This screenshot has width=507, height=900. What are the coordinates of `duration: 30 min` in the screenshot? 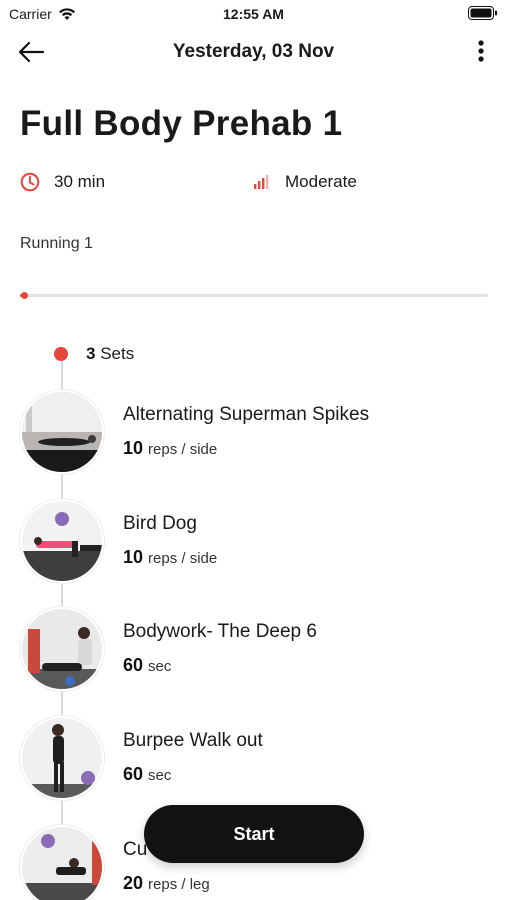 It's located at (62, 182).